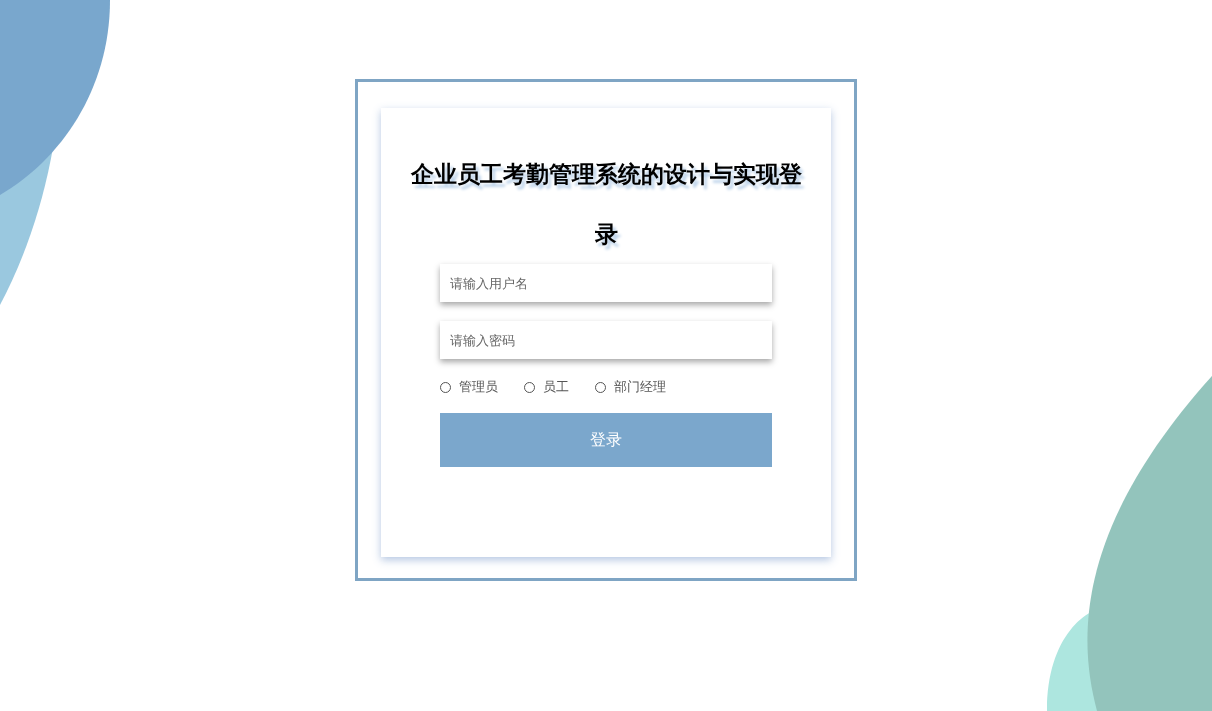 The width and height of the screenshot is (1212, 711). What do you see at coordinates (606, 204) in the screenshot?
I see `login-title: 企业员工考勤管理系统的设计与实现登录` at bounding box center [606, 204].